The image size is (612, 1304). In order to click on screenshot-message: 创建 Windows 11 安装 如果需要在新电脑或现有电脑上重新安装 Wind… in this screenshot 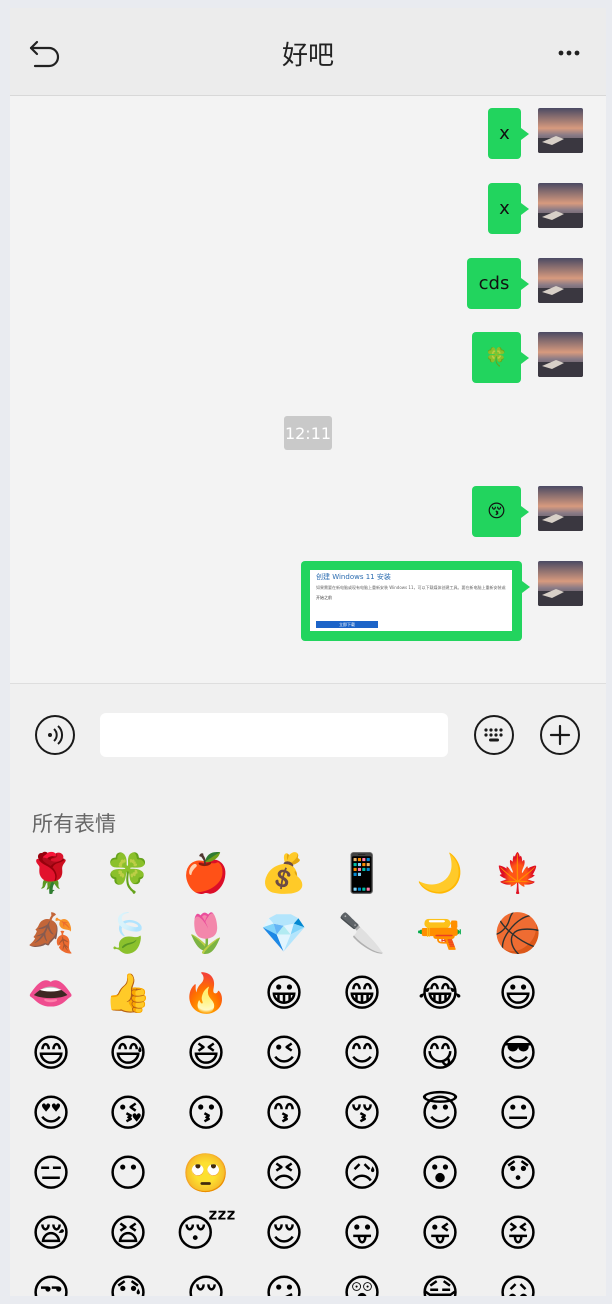, I will do `click(415, 601)`.